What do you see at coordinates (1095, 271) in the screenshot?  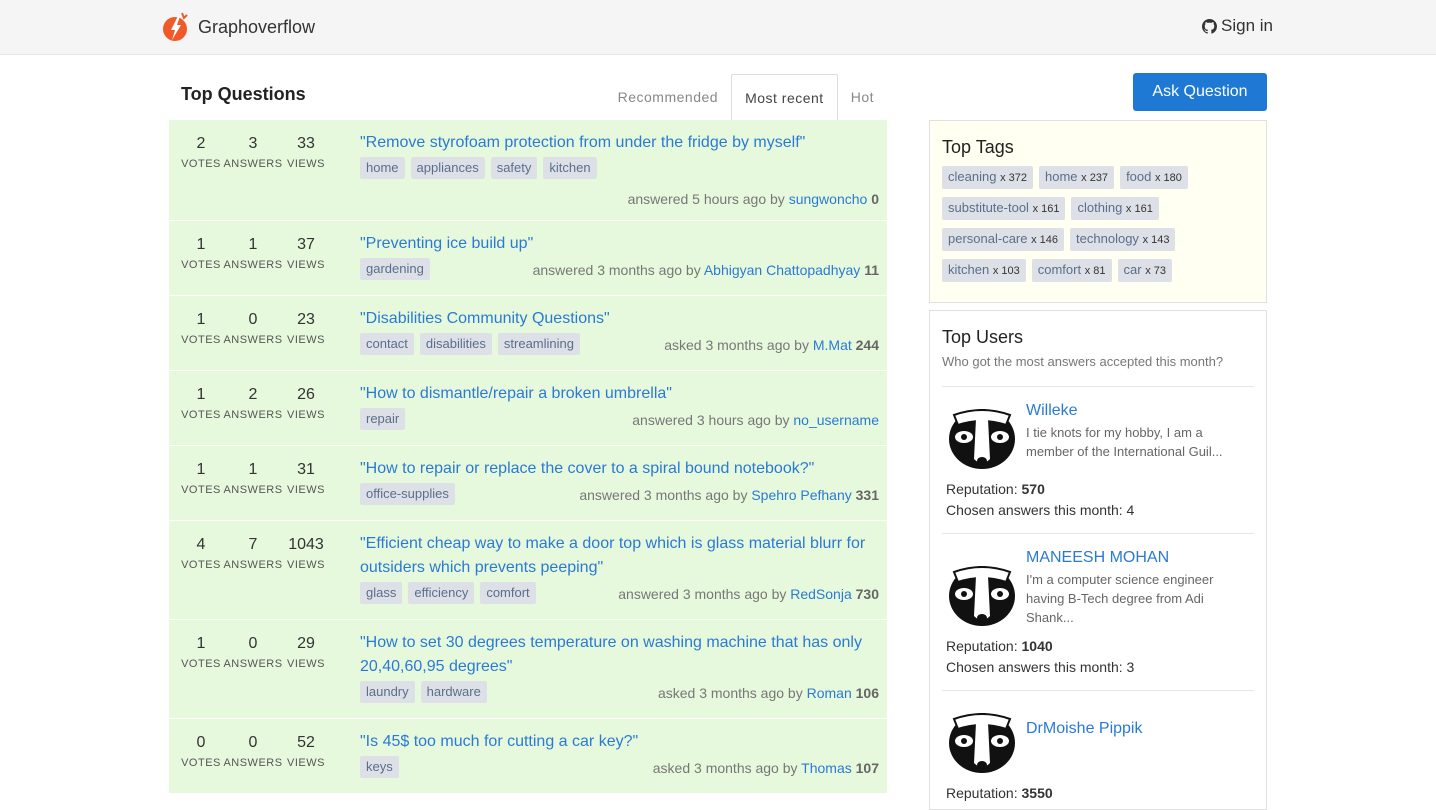 I see `tag-count: x 81` at bounding box center [1095, 271].